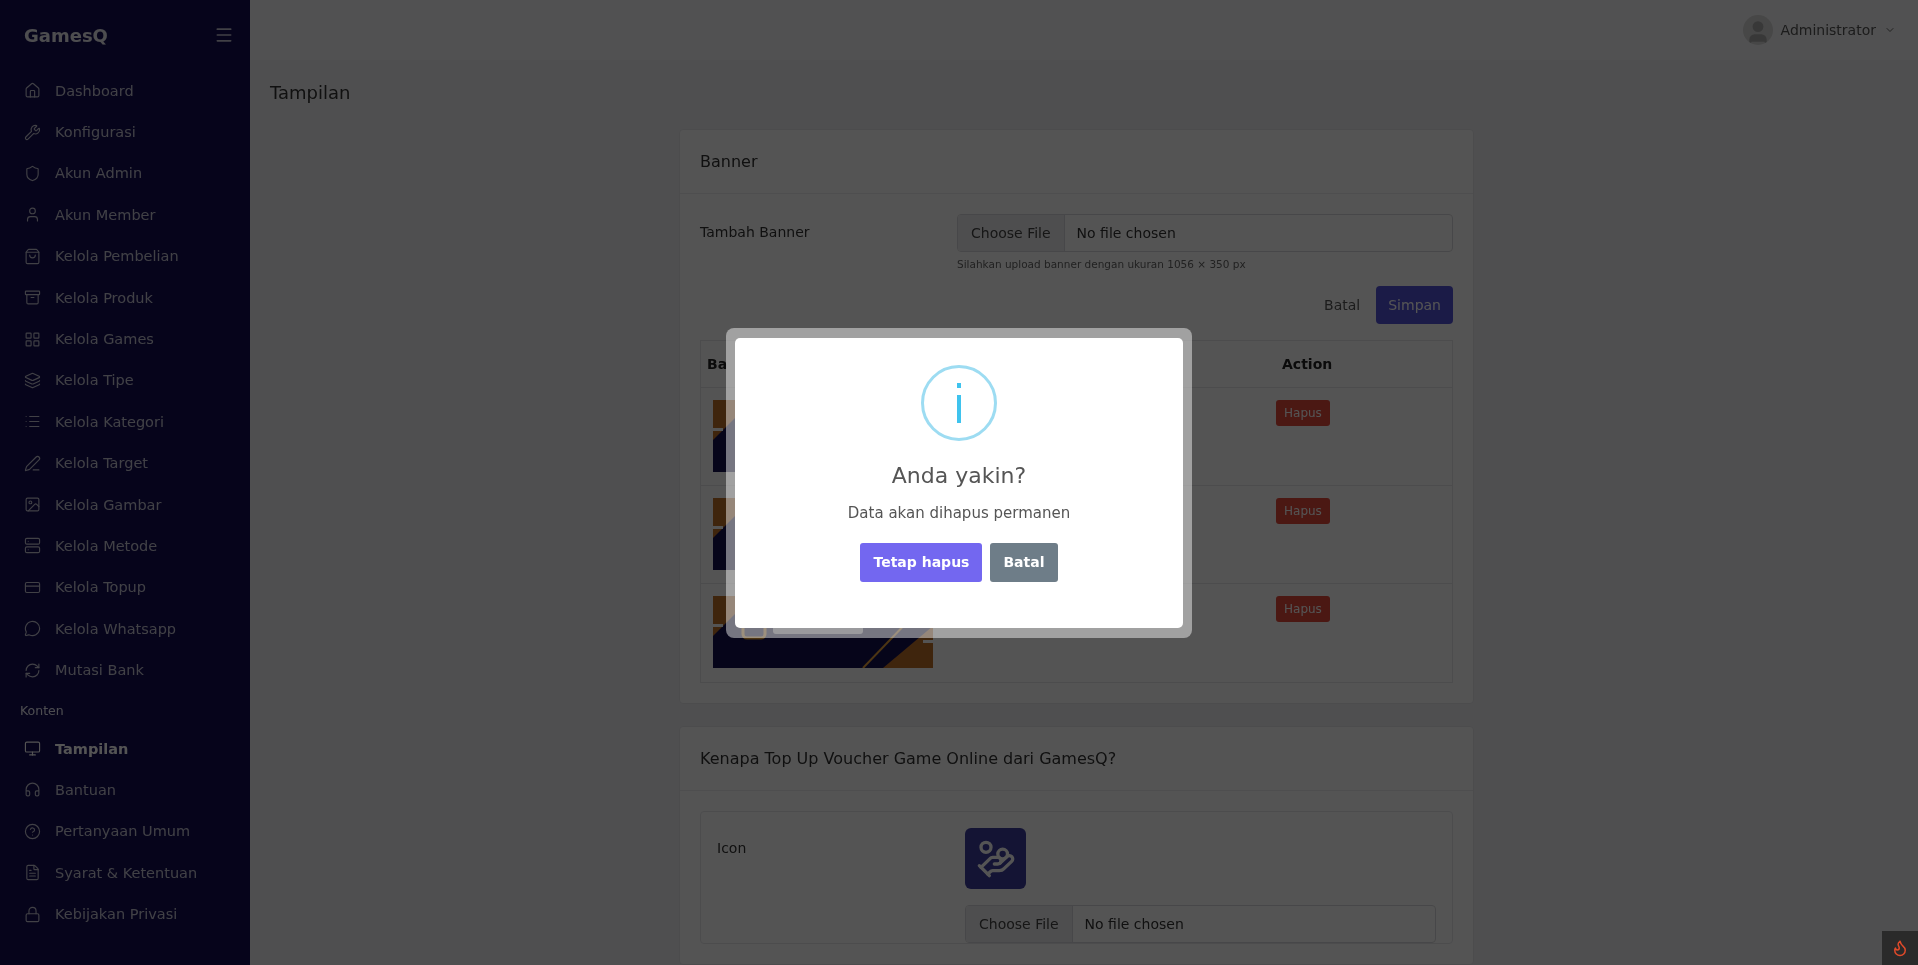 The width and height of the screenshot is (1918, 965). I want to click on column-header: Ba, so click(717, 364).